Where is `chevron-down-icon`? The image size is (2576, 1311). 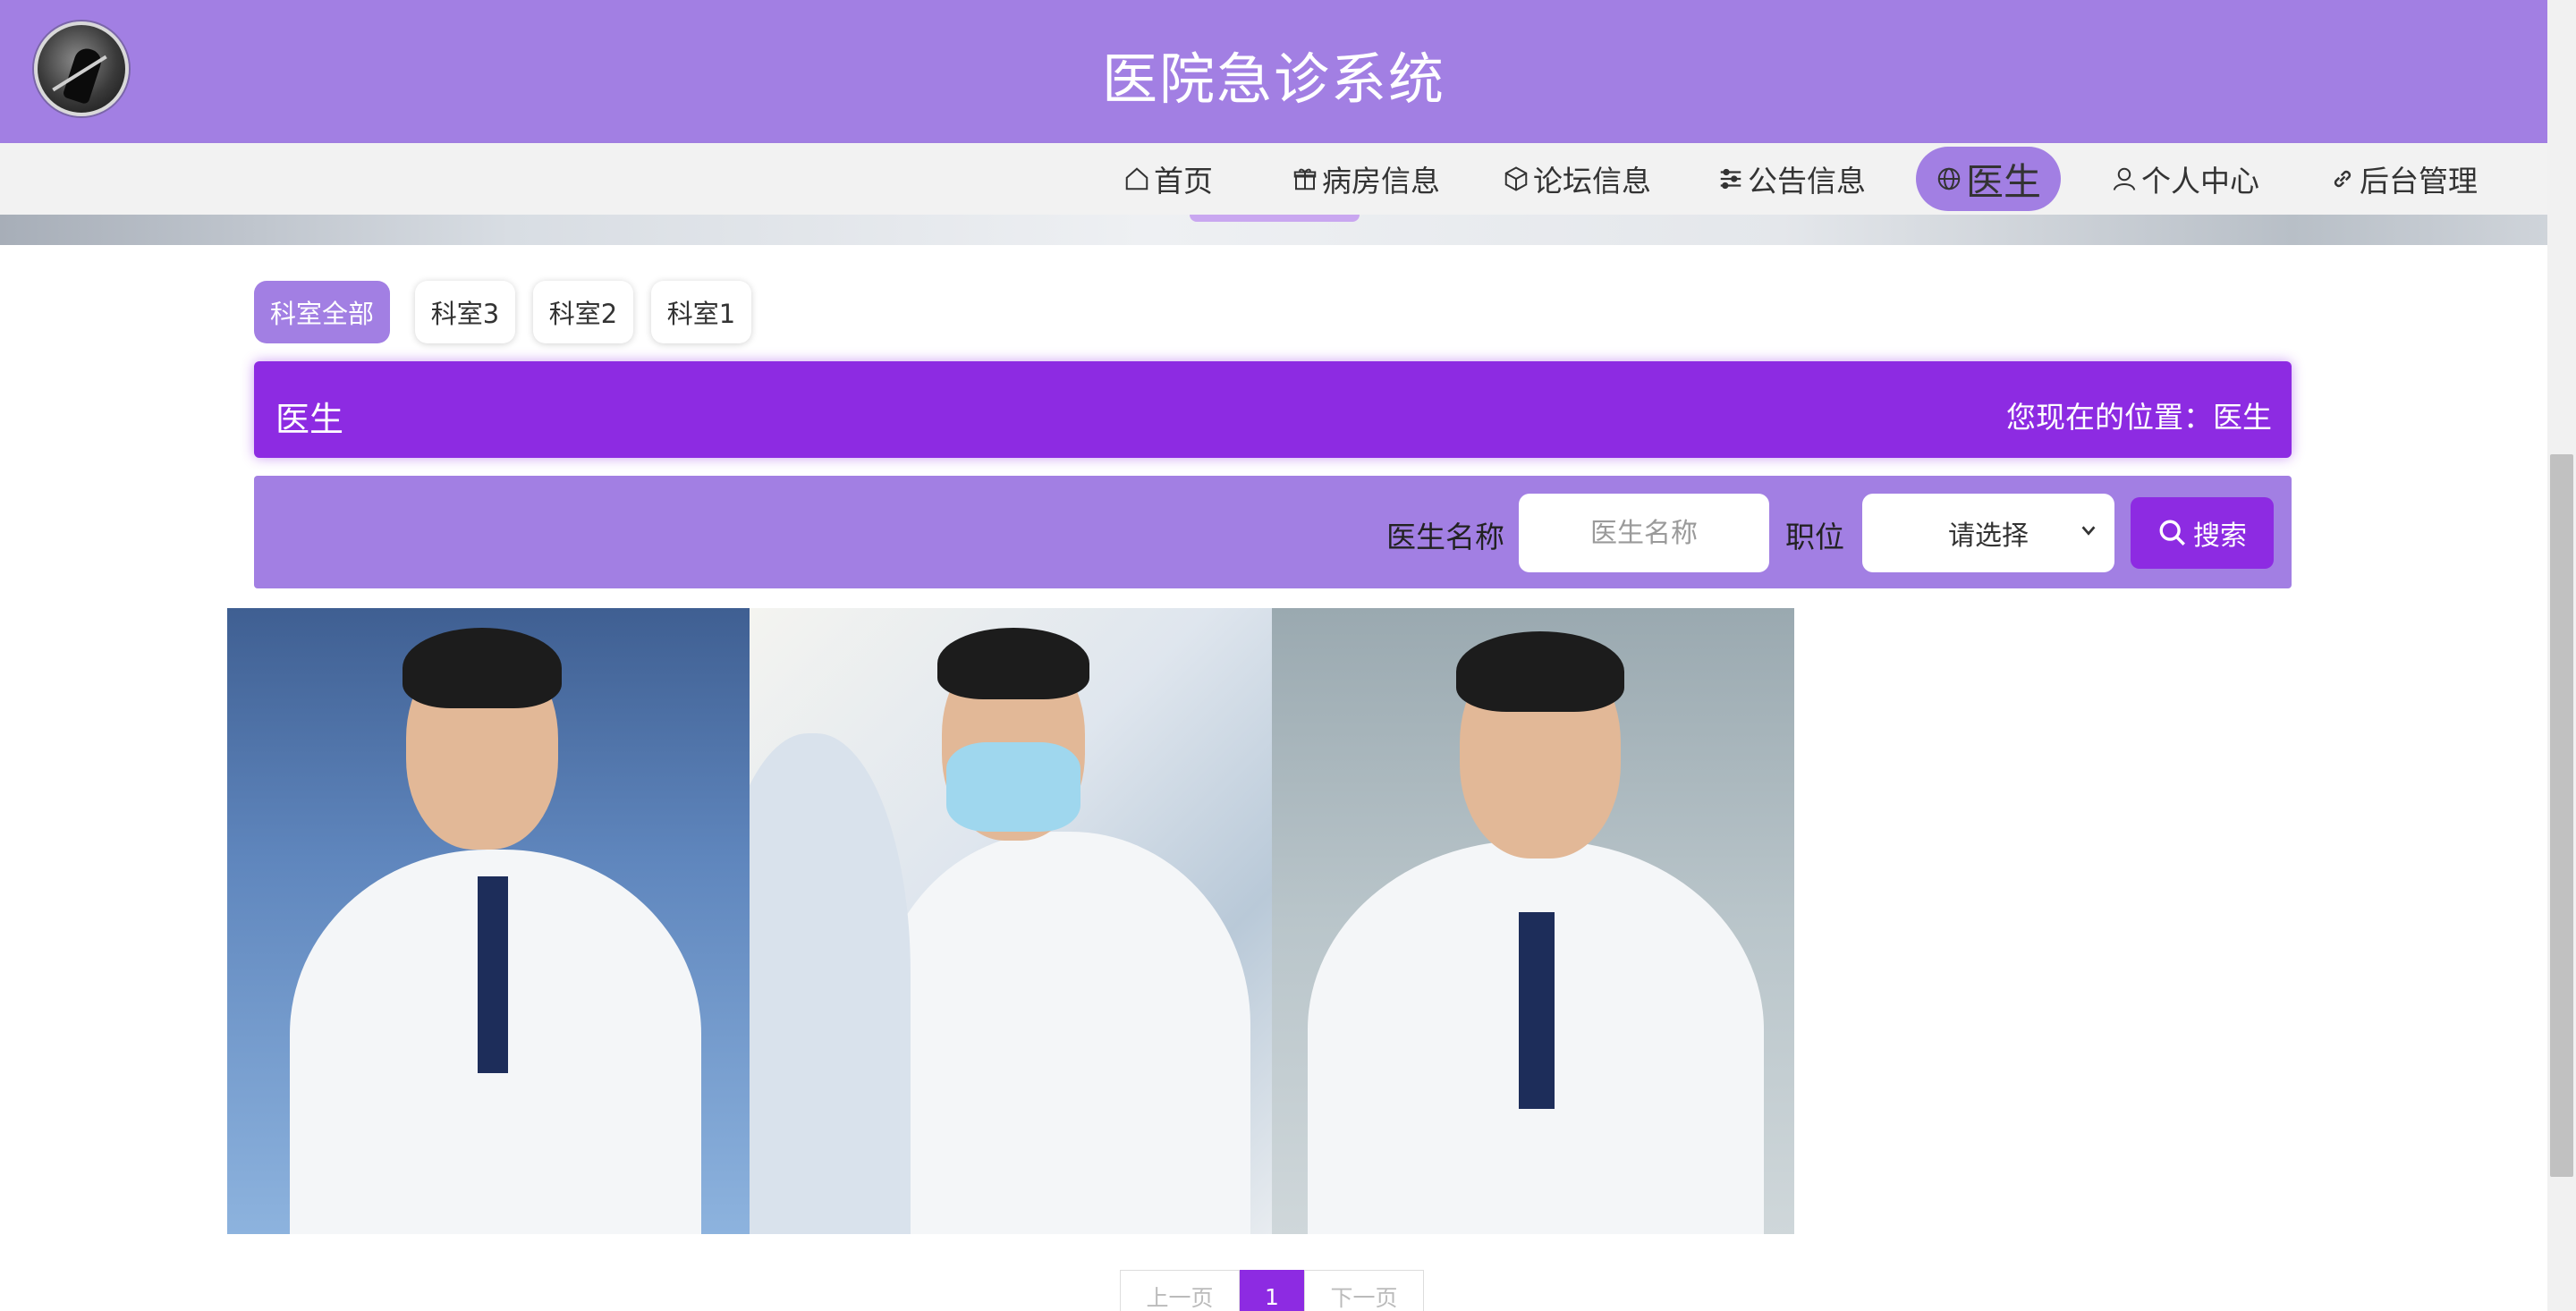
chevron-down-icon is located at coordinates (2088, 531).